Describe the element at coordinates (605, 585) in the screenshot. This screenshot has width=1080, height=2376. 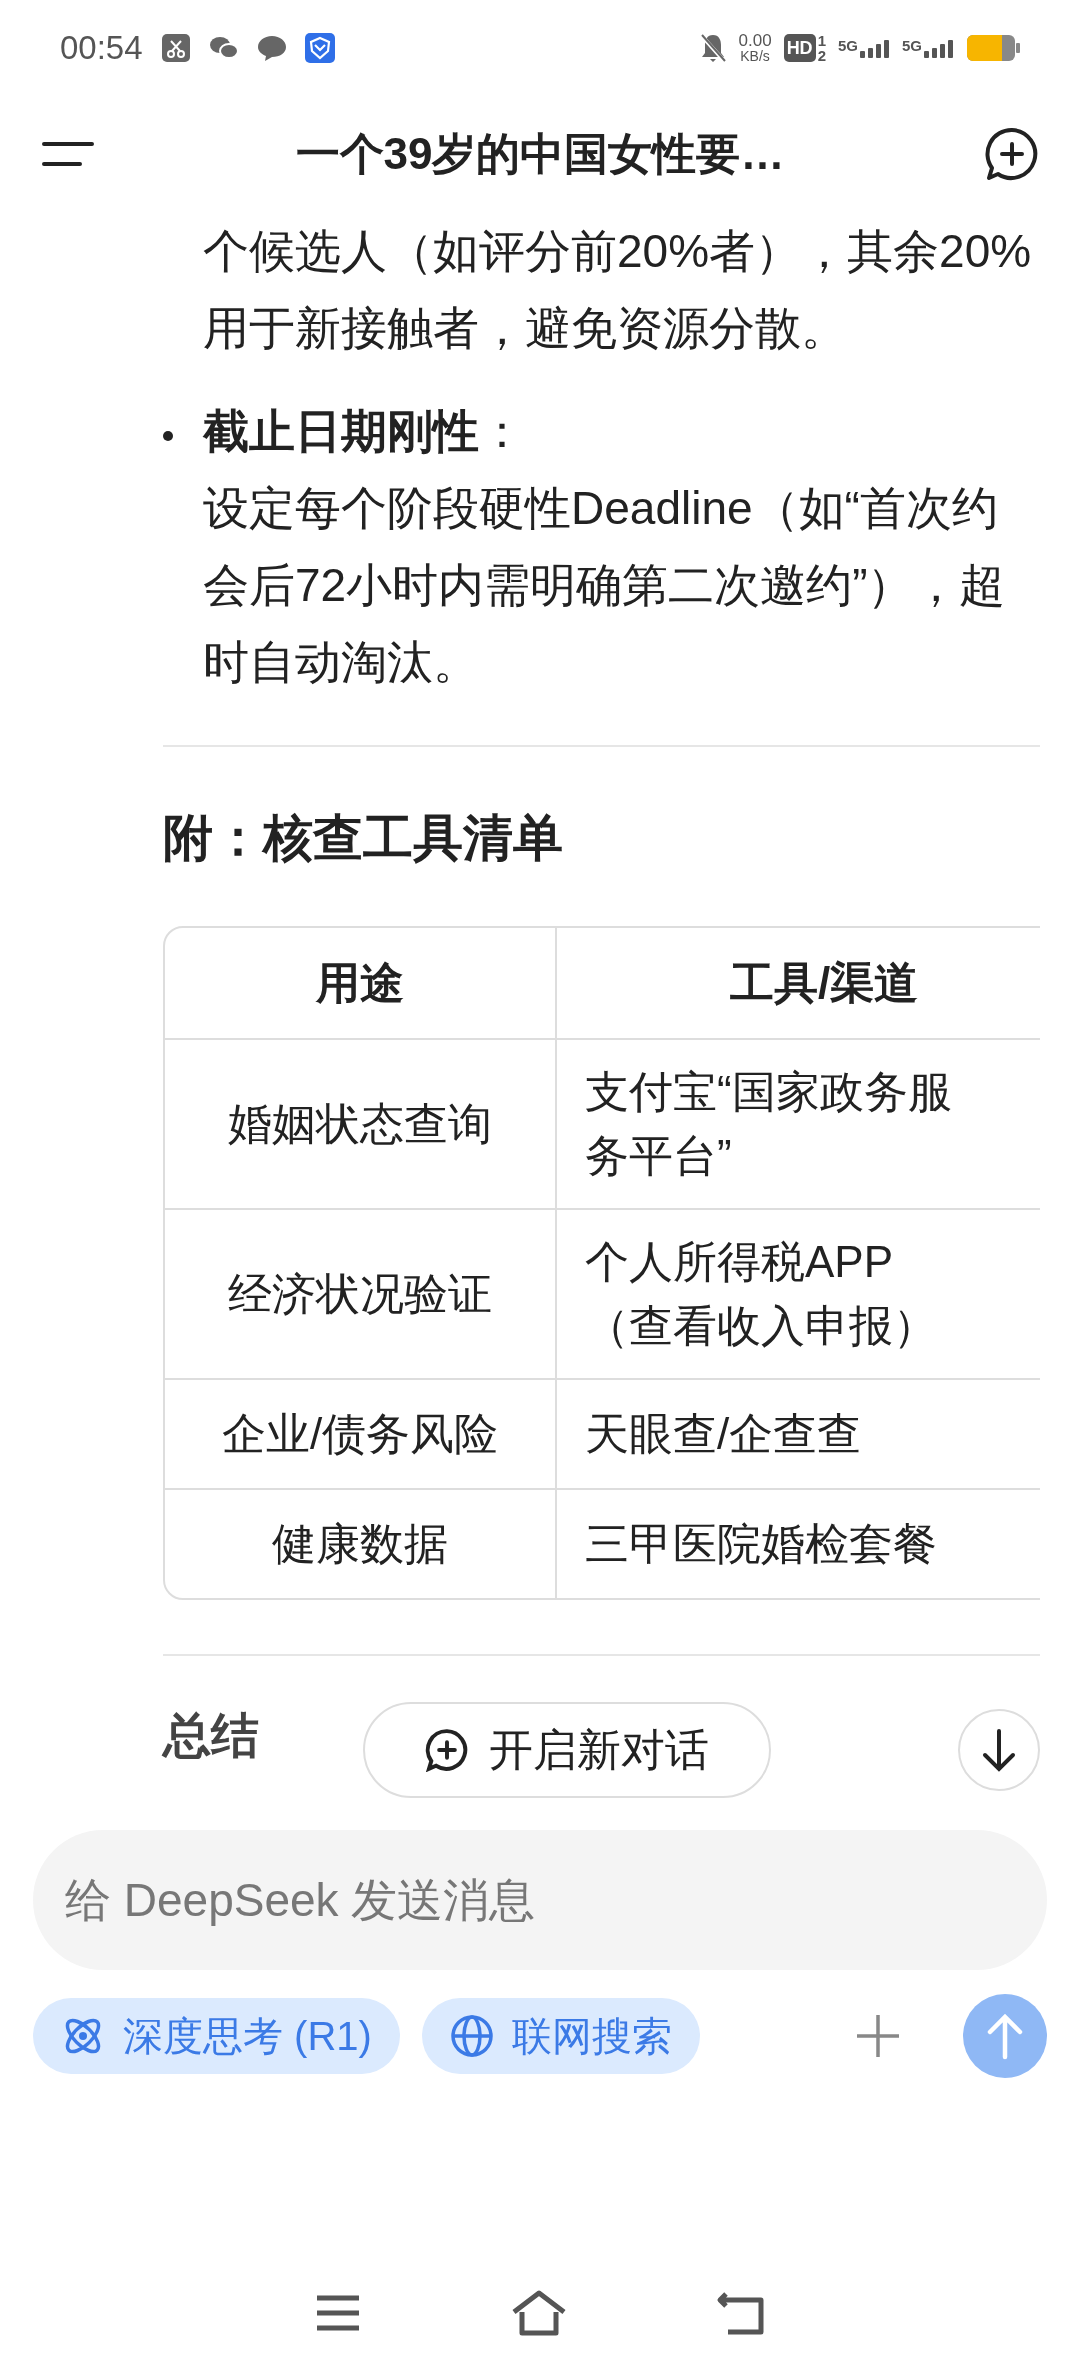
I see `bullet-text: 设定每个阶段硬性Deadline（如“首次约会后72小时内需明确第二次邀约”），超时自动淘汰。` at that location.